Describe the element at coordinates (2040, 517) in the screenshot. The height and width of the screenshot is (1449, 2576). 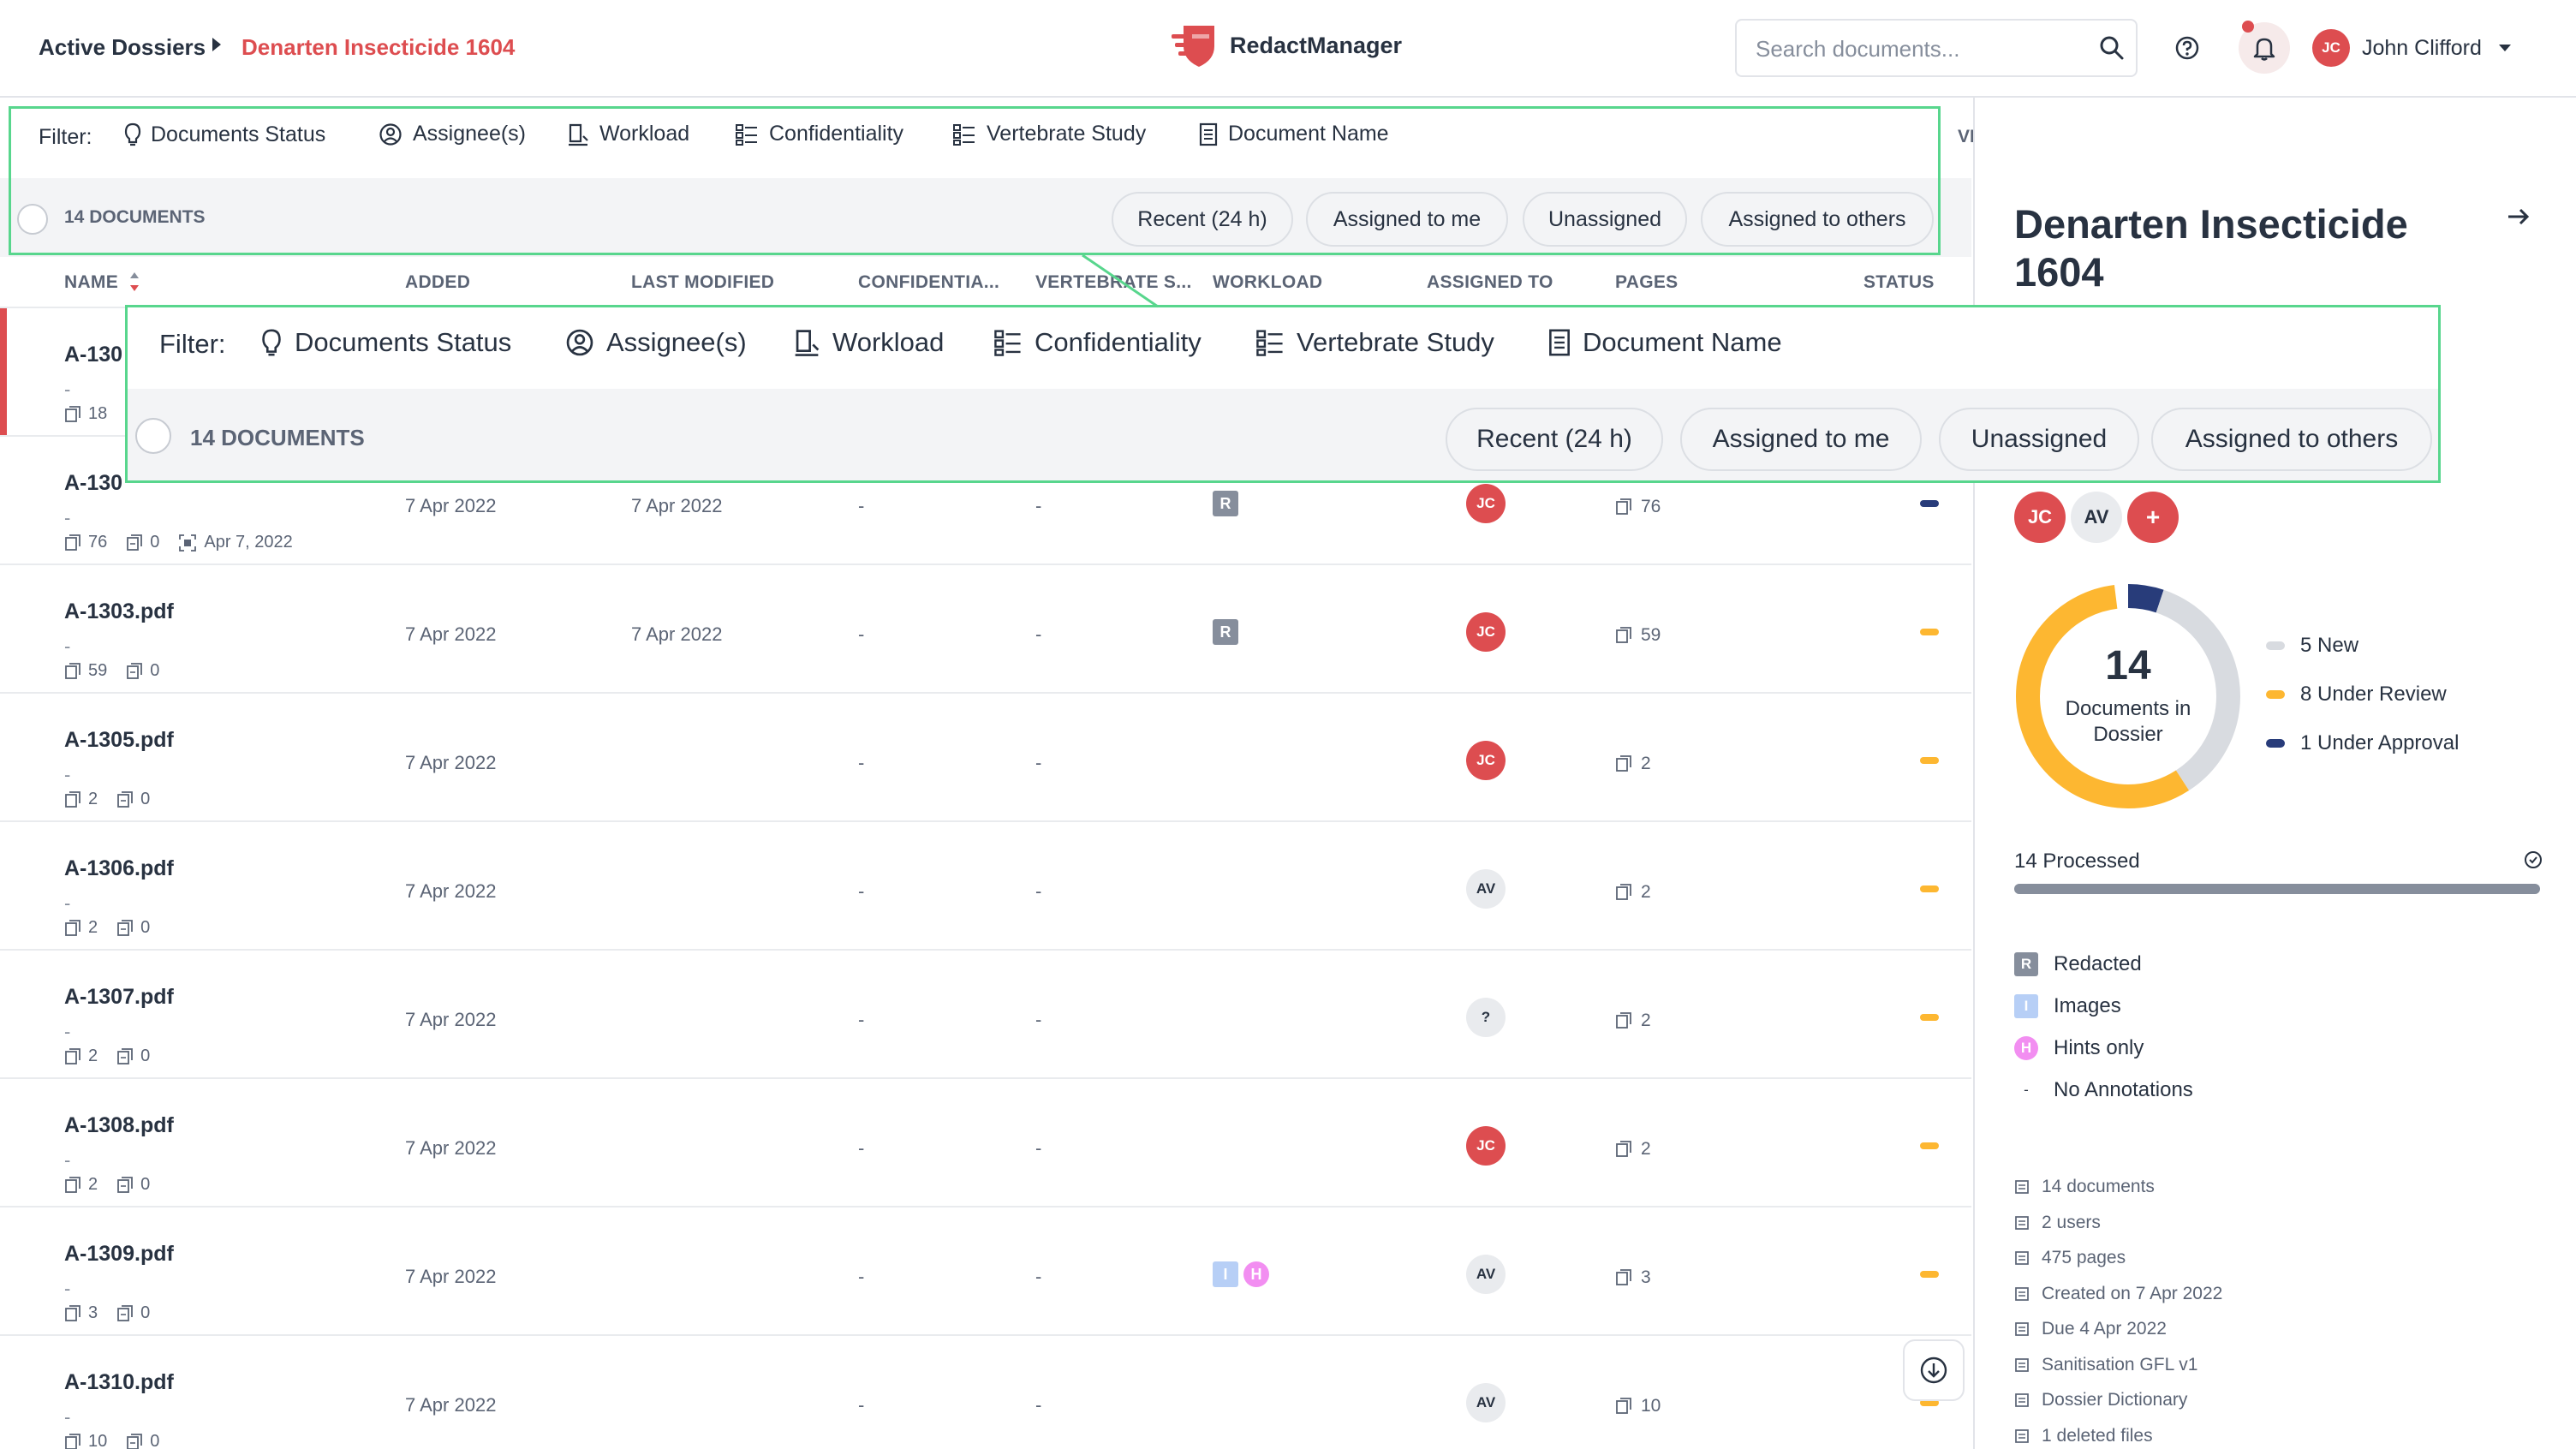
I see `member-avatar-jc: JC` at that location.